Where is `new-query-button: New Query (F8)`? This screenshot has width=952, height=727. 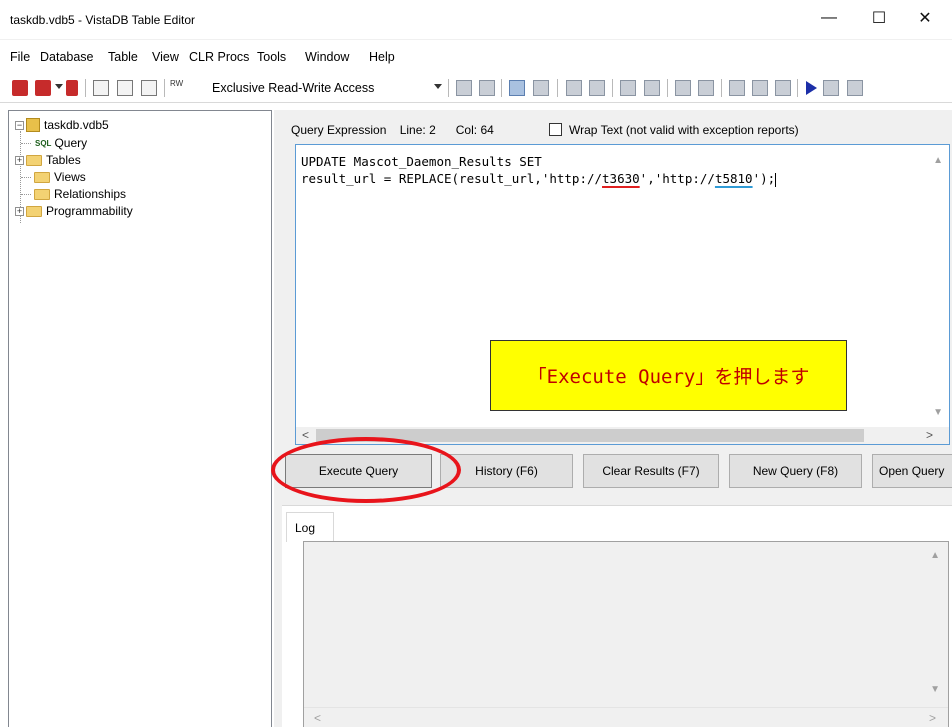 new-query-button: New Query (F8) is located at coordinates (795, 471).